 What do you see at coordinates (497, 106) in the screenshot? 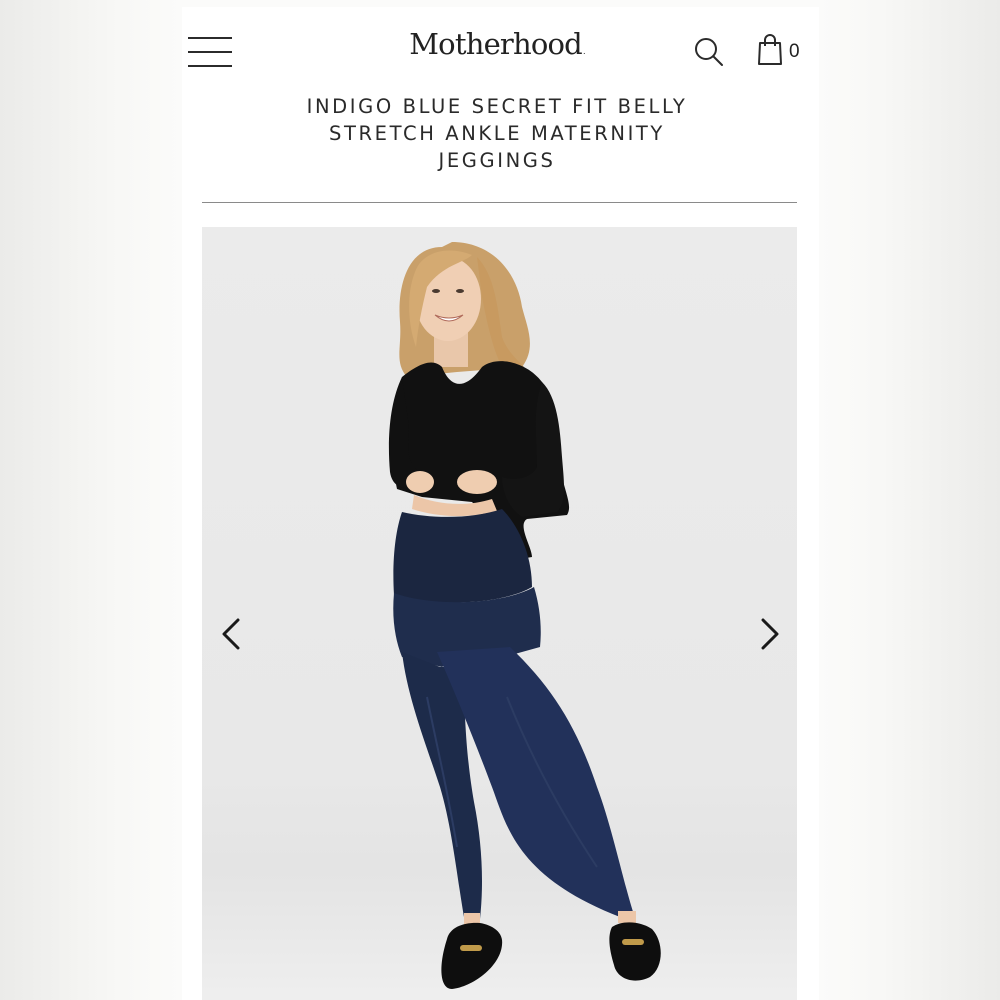
I see `product-title-line: INDIGO BLUE SECRET FIT BELLY` at bounding box center [497, 106].